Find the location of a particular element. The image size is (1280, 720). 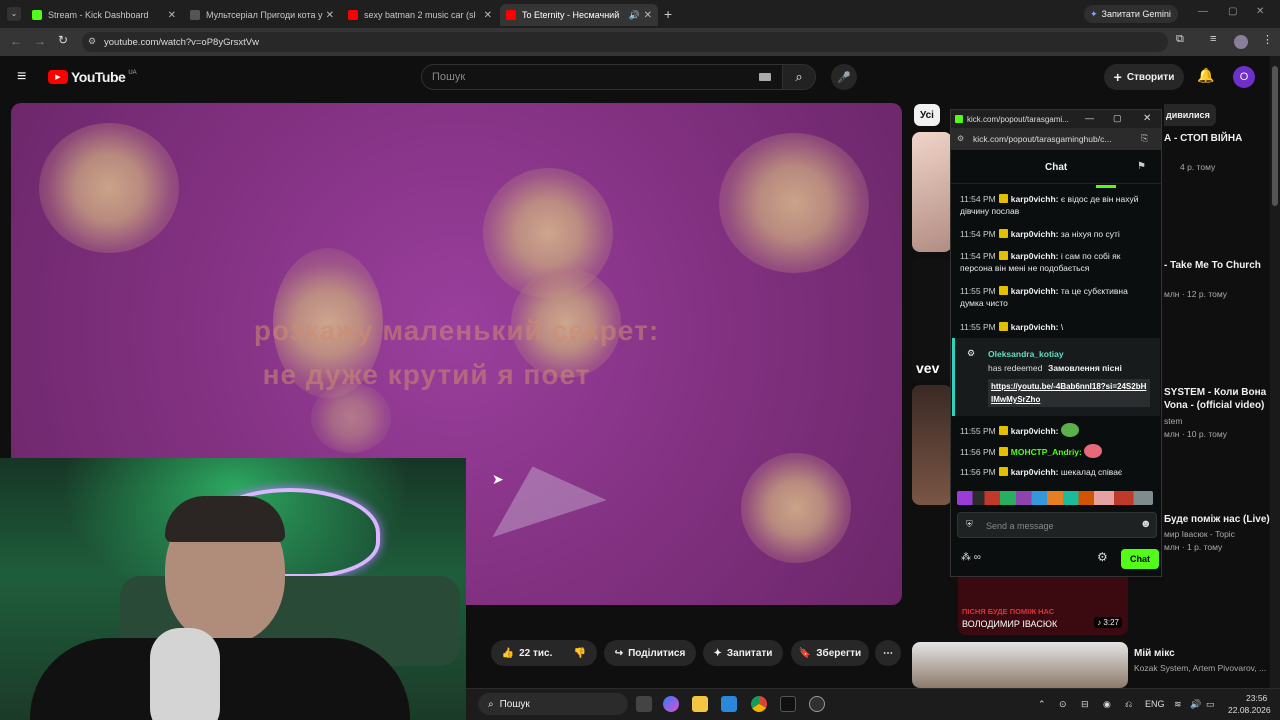

search-button: ⌕ is located at coordinates (799, 77).